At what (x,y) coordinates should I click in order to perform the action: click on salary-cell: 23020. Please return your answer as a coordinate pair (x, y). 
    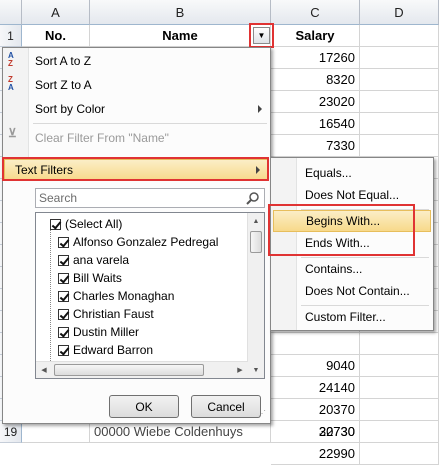
    Looking at the image, I should click on (315, 102).